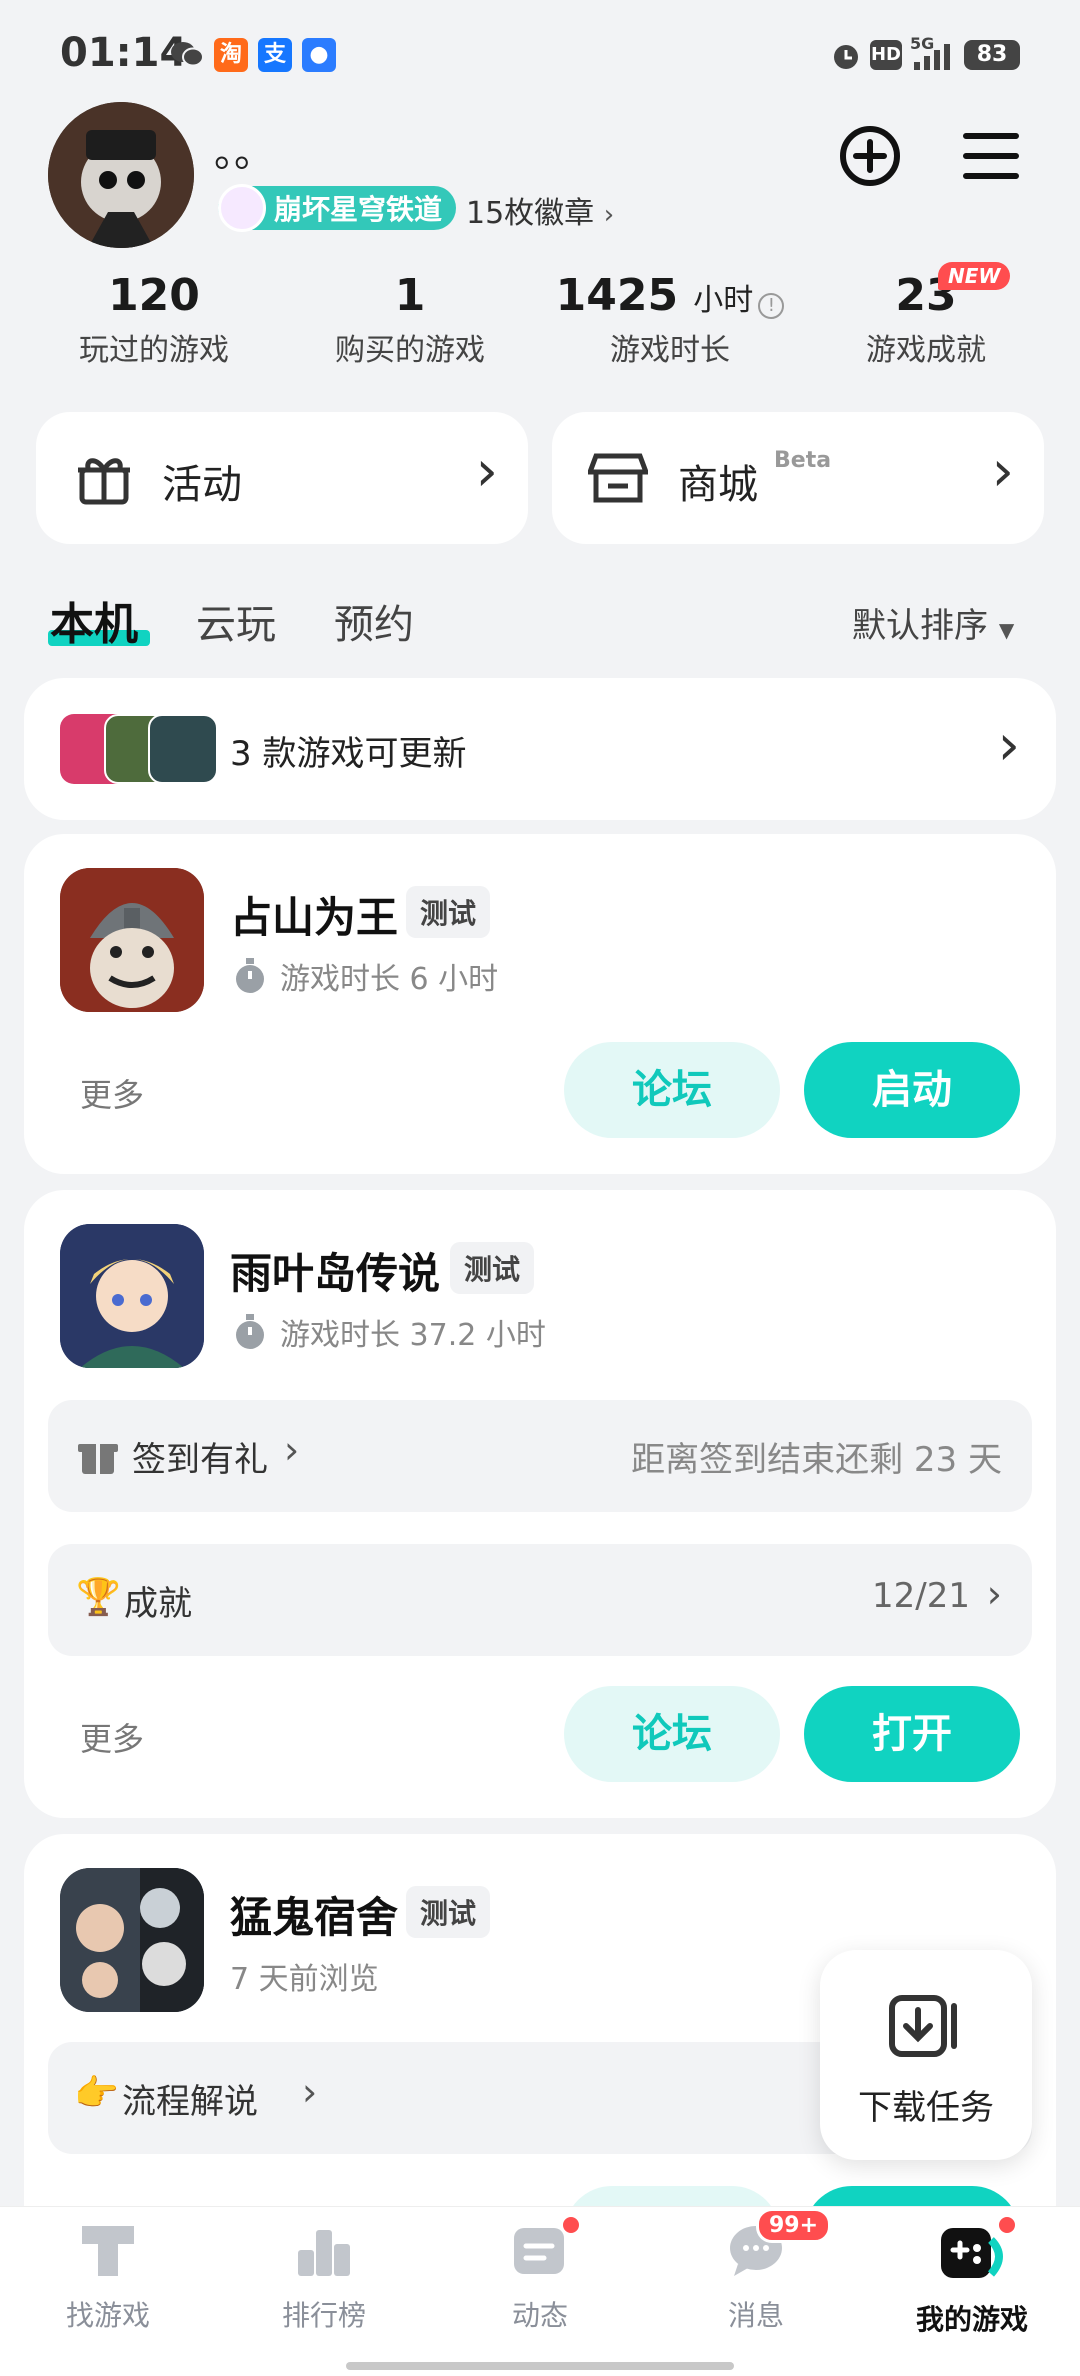 The height and width of the screenshot is (2376, 1080). What do you see at coordinates (886, 55) in the screenshot?
I see `hd-icon: HD` at bounding box center [886, 55].